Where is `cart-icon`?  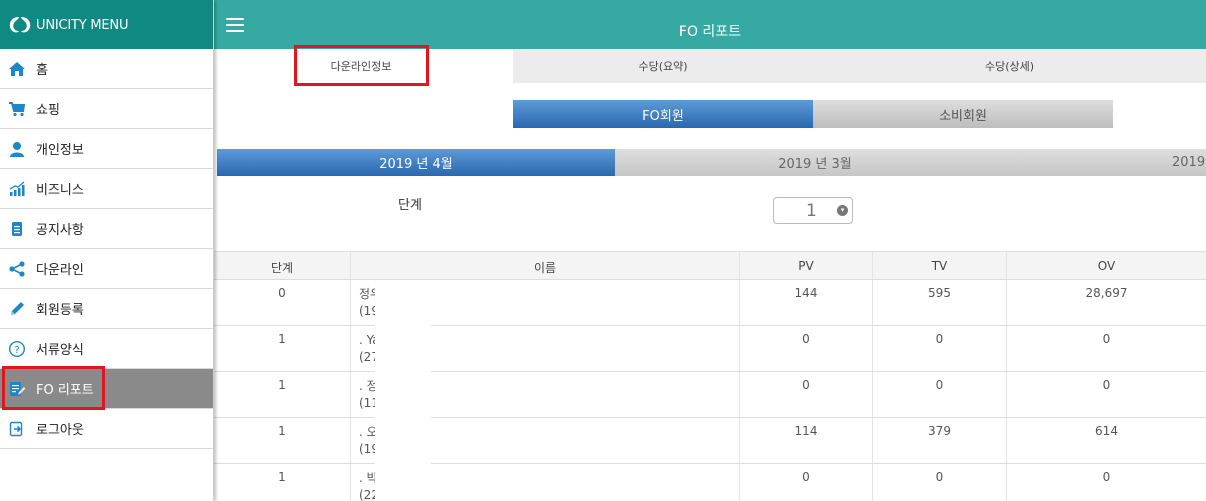
cart-icon is located at coordinates (17, 109).